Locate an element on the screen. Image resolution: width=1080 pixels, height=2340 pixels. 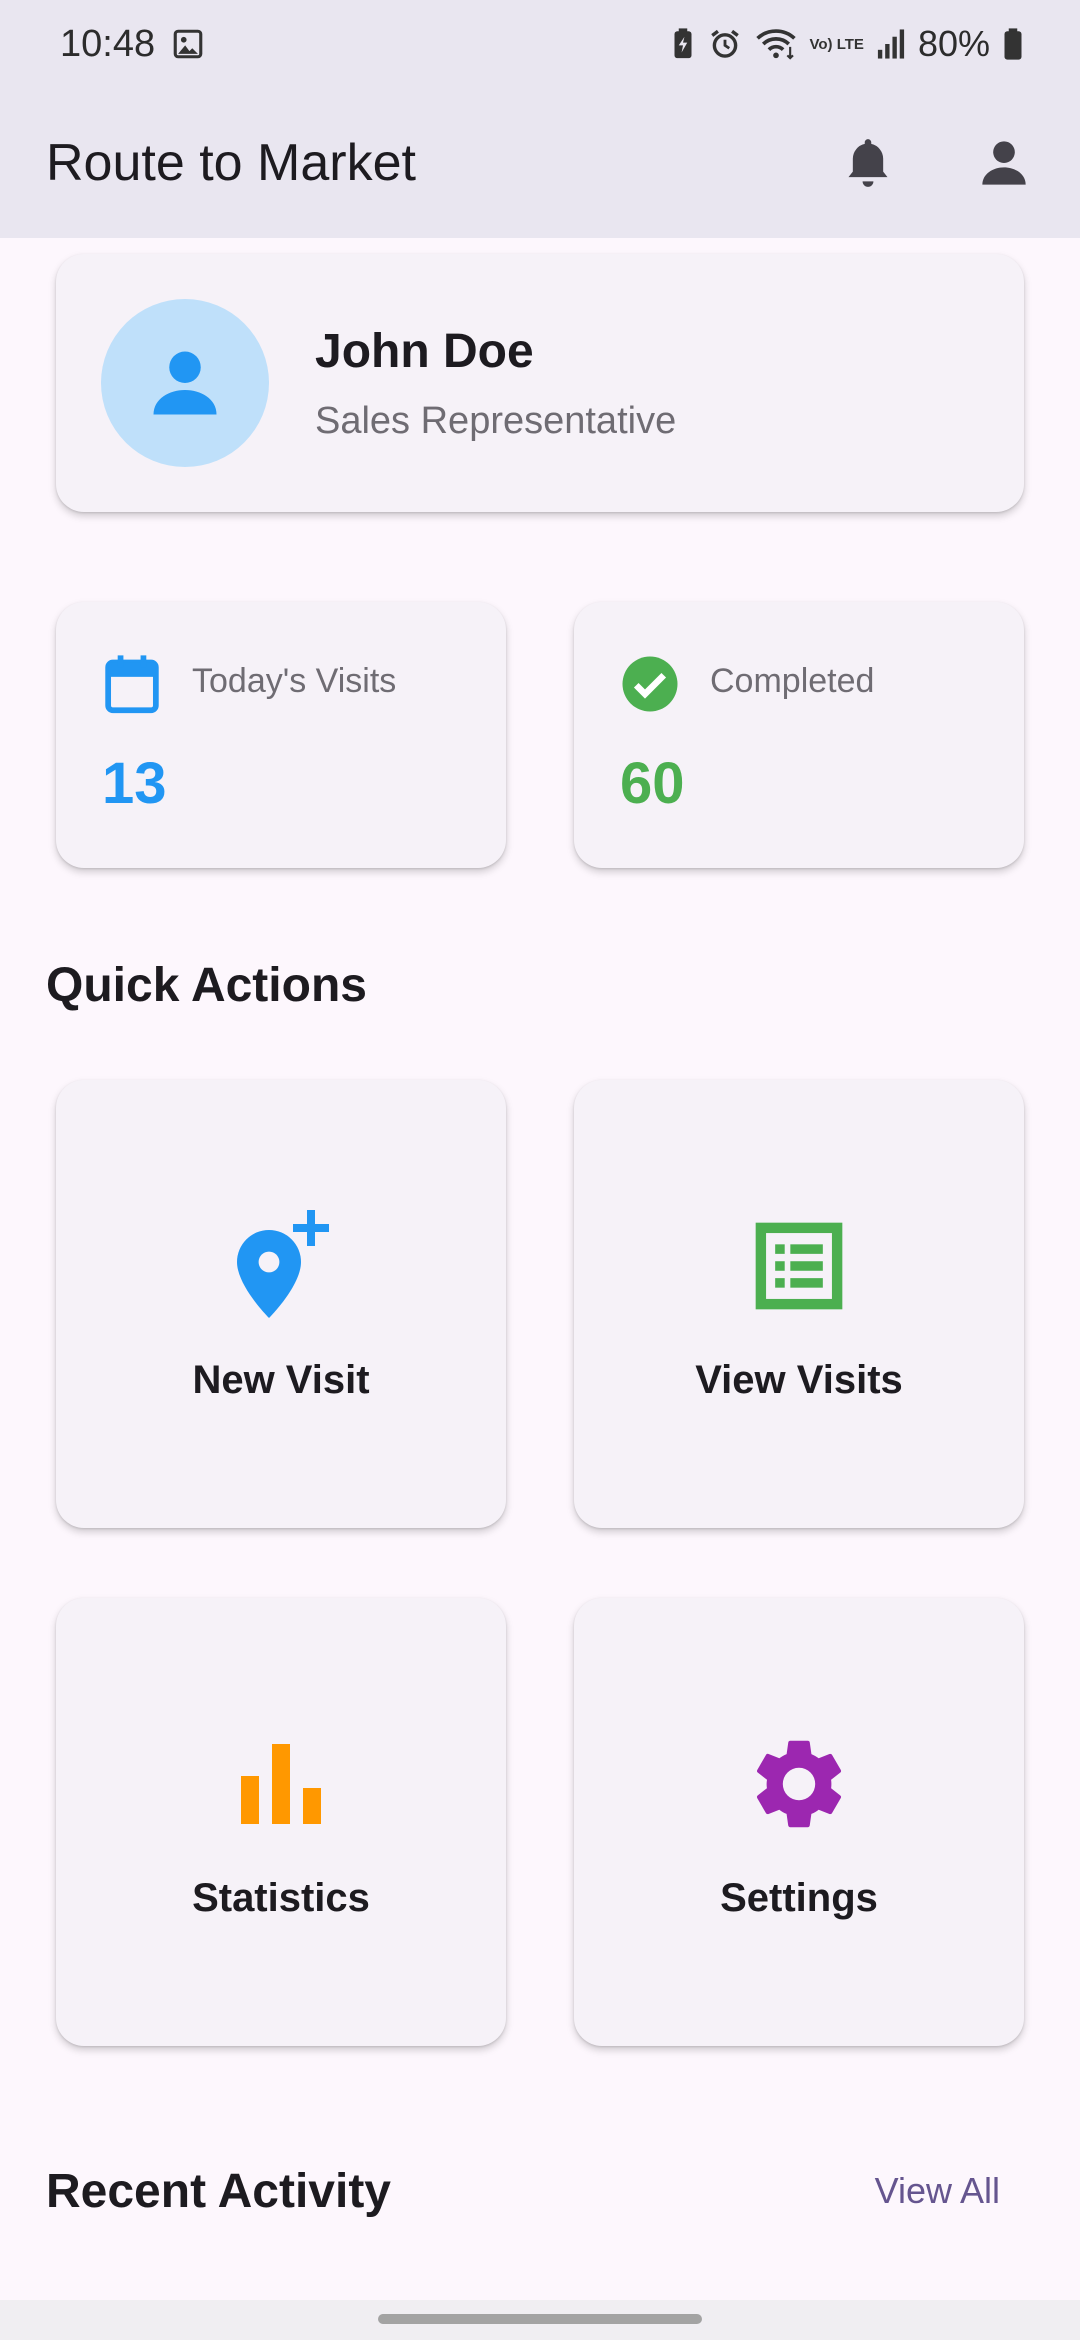
stat-label: Today's Visits is located at coordinates (294, 681).